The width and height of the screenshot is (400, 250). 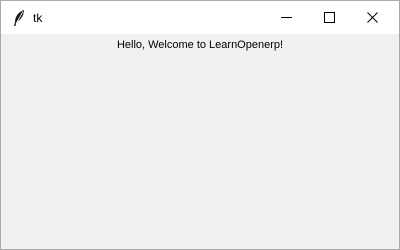 What do you see at coordinates (200, 17) in the screenshot?
I see `title-bar: tk` at bounding box center [200, 17].